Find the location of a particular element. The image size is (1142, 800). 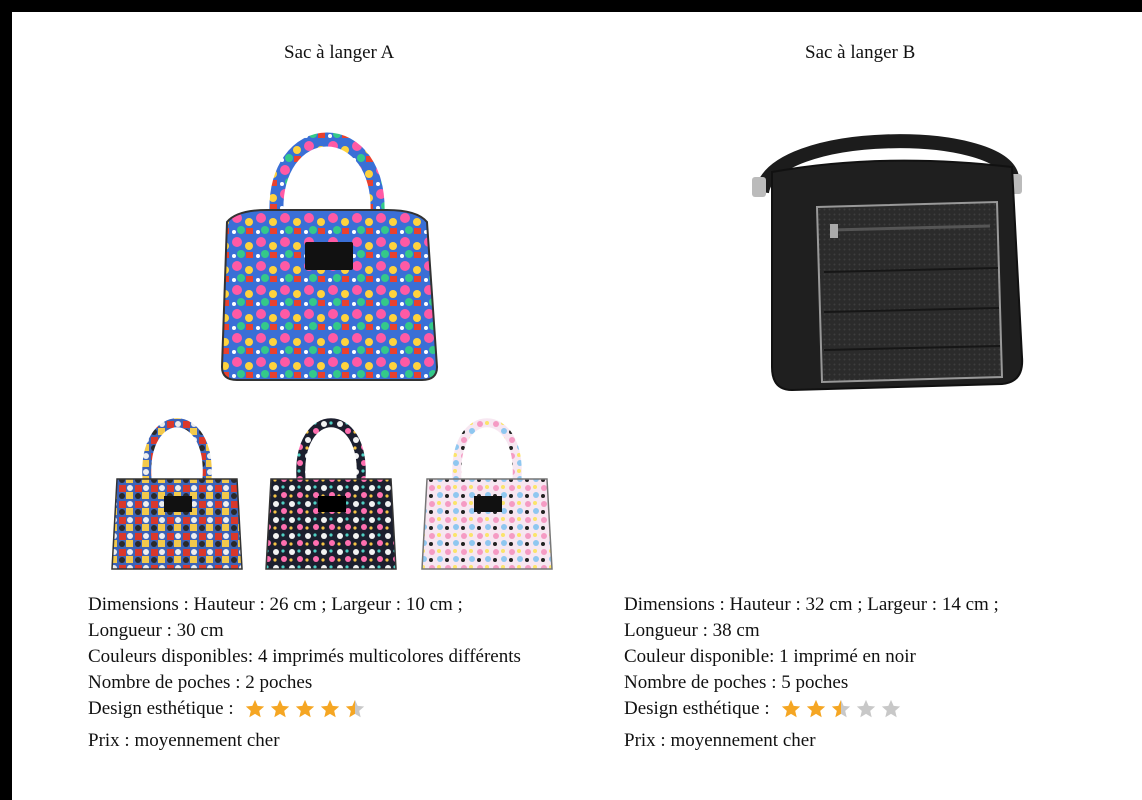

product-a-title: Sac à langer A is located at coordinates (339, 52).